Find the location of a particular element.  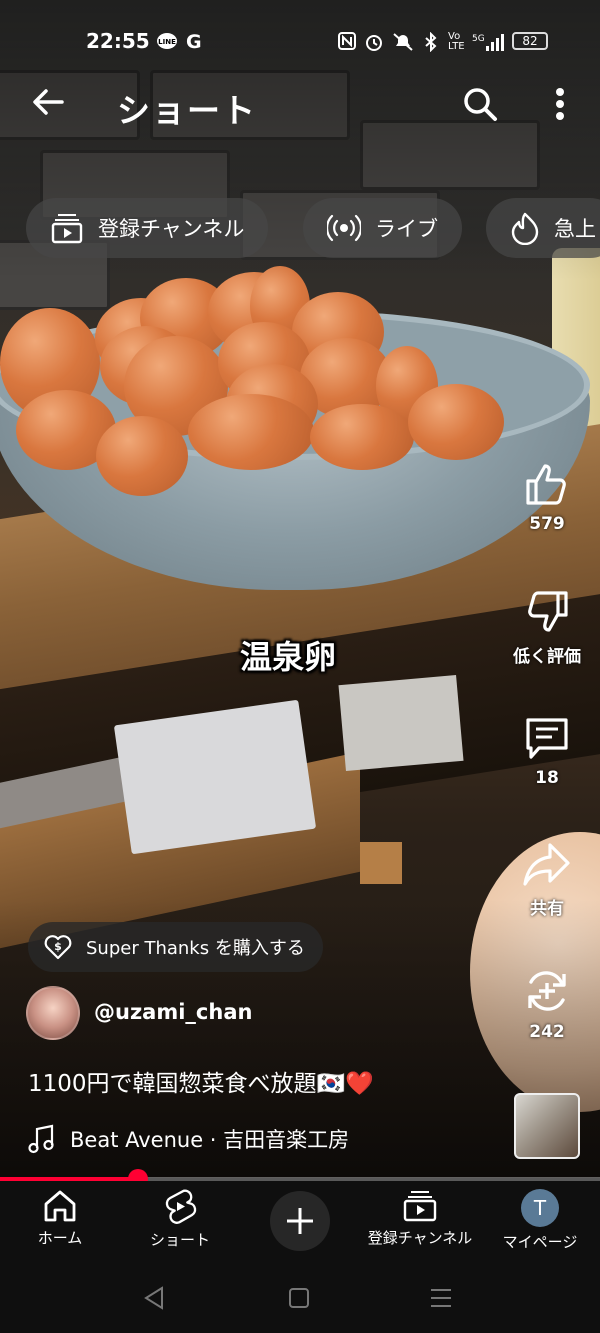

chip-live: ライブ is located at coordinates (382, 228).